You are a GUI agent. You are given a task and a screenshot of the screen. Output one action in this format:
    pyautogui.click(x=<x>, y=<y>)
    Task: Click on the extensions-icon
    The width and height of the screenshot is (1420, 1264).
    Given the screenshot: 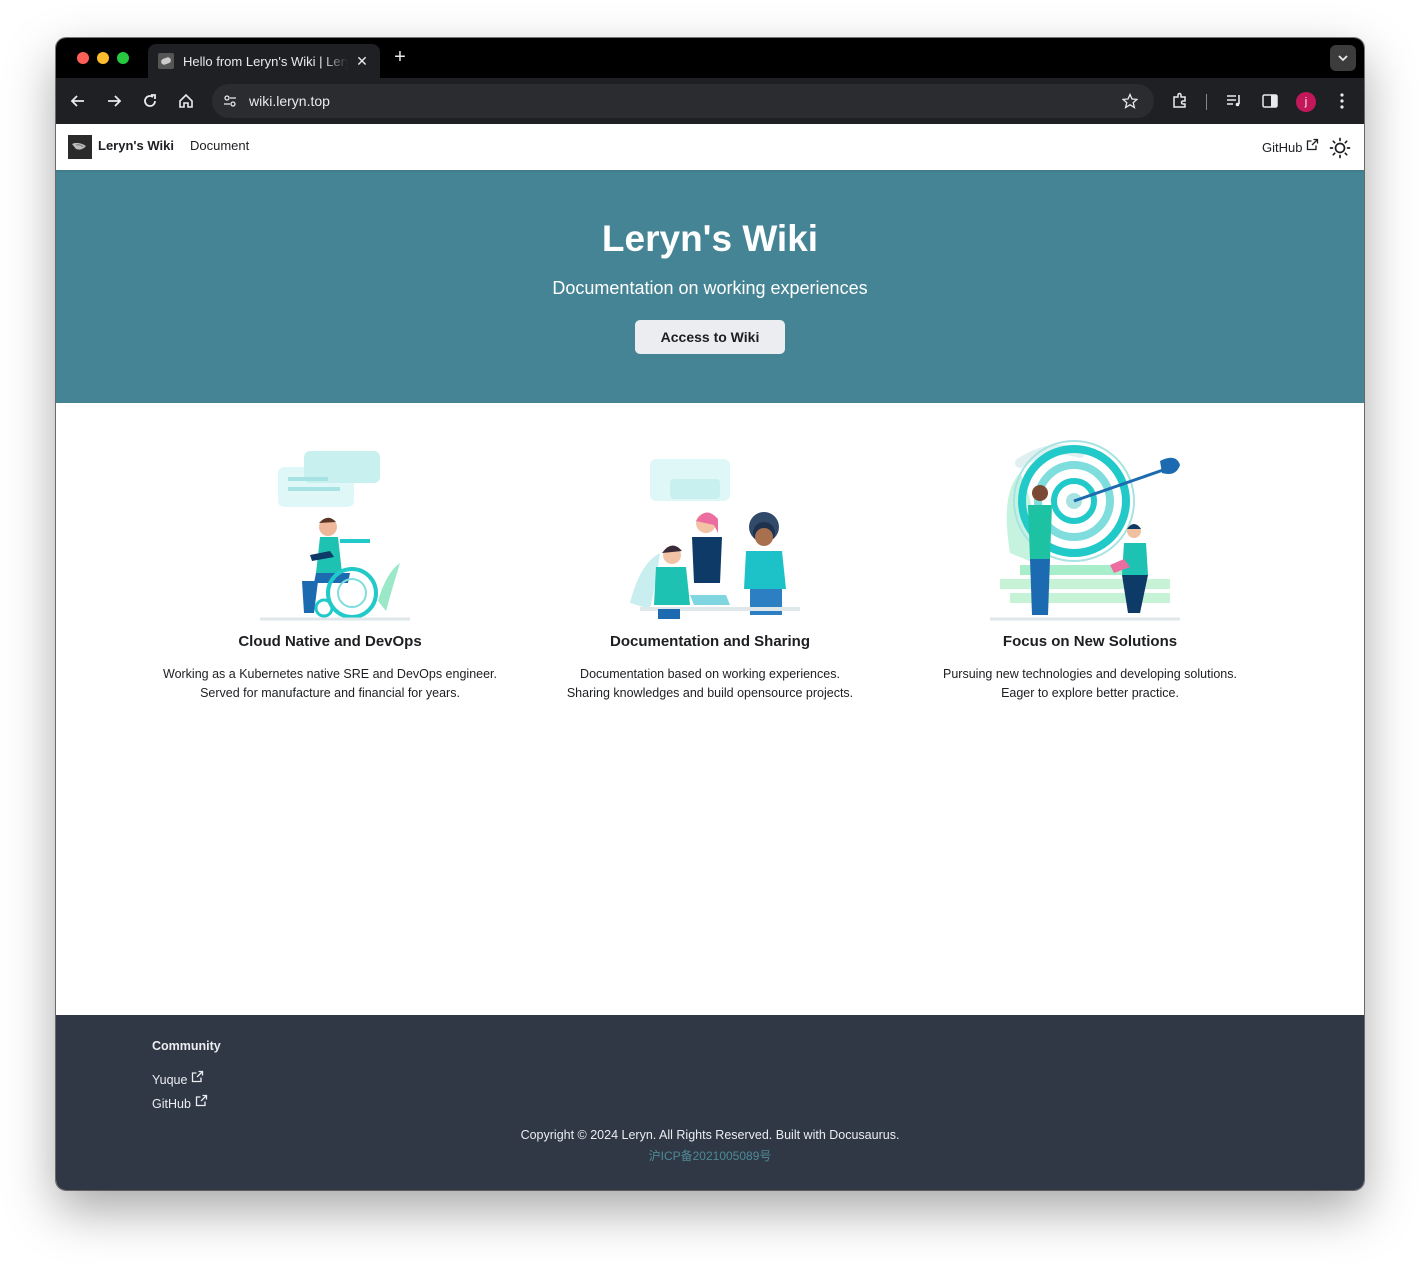 What is the action you would take?
    pyautogui.click(x=1180, y=101)
    